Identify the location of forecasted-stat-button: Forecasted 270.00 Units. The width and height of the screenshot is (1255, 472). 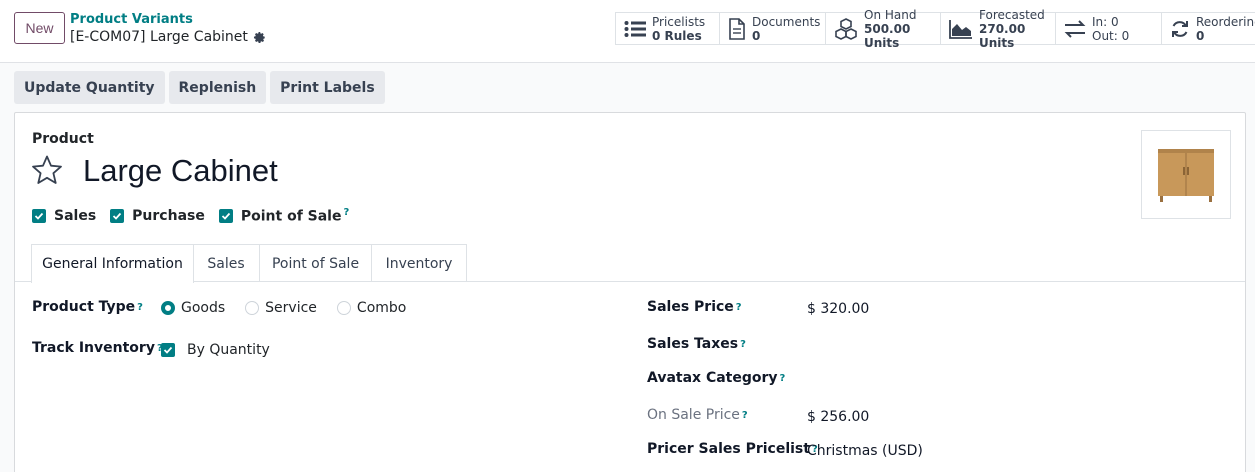
(998, 29).